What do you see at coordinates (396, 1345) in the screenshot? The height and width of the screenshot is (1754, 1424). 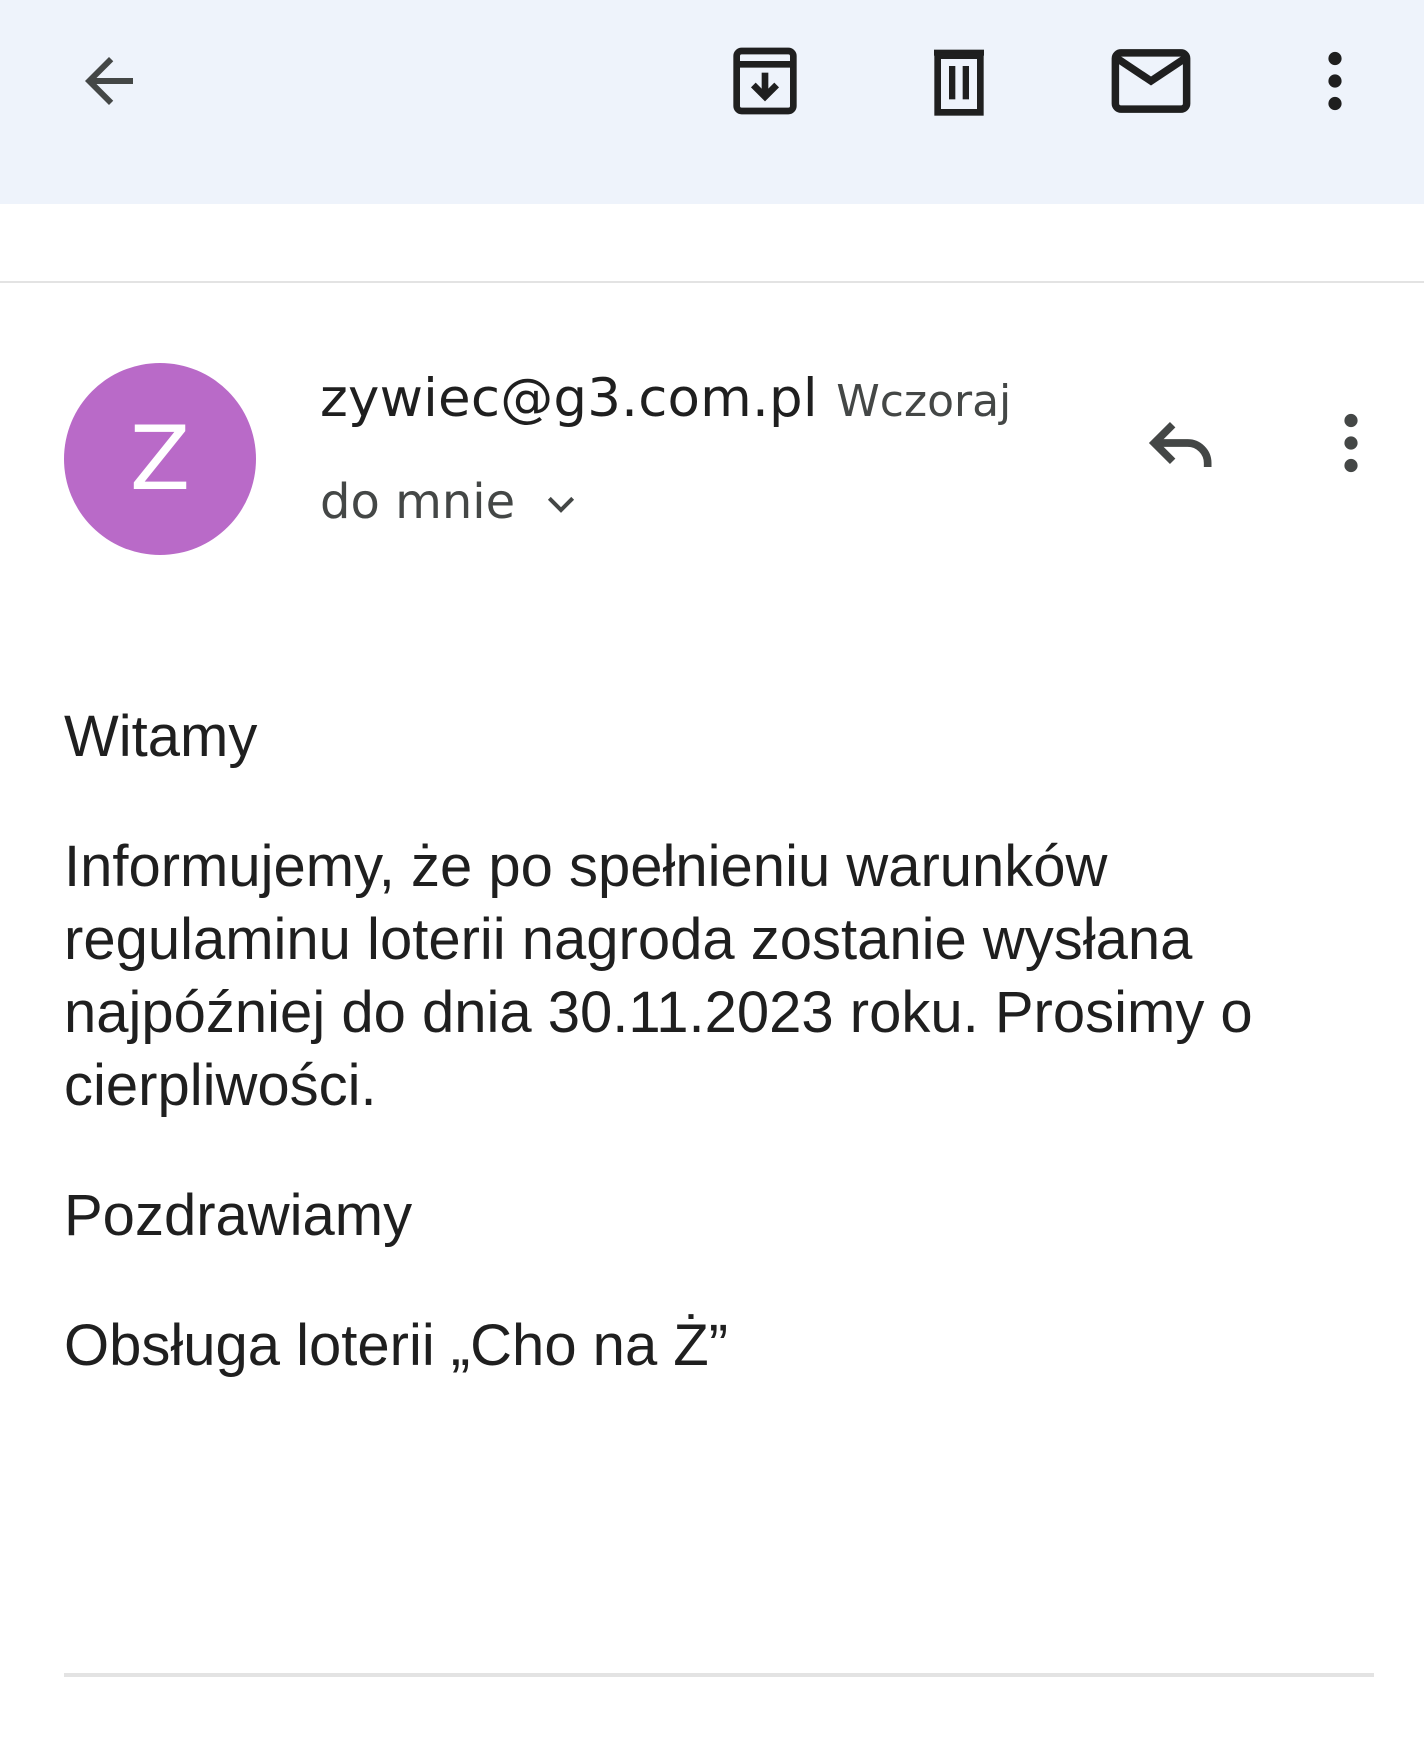 I see `body-signature: Obsługa loterii „Cho na Ż”` at bounding box center [396, 1345].